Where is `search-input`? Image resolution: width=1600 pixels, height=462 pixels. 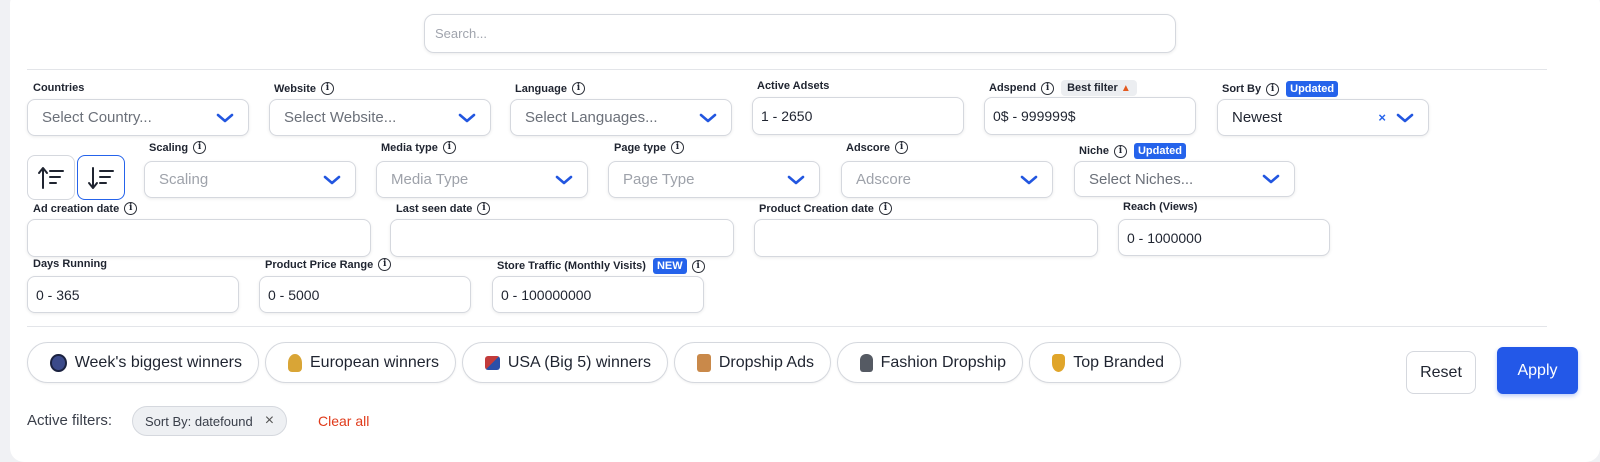
search-input is located at coordinates (800, 33).